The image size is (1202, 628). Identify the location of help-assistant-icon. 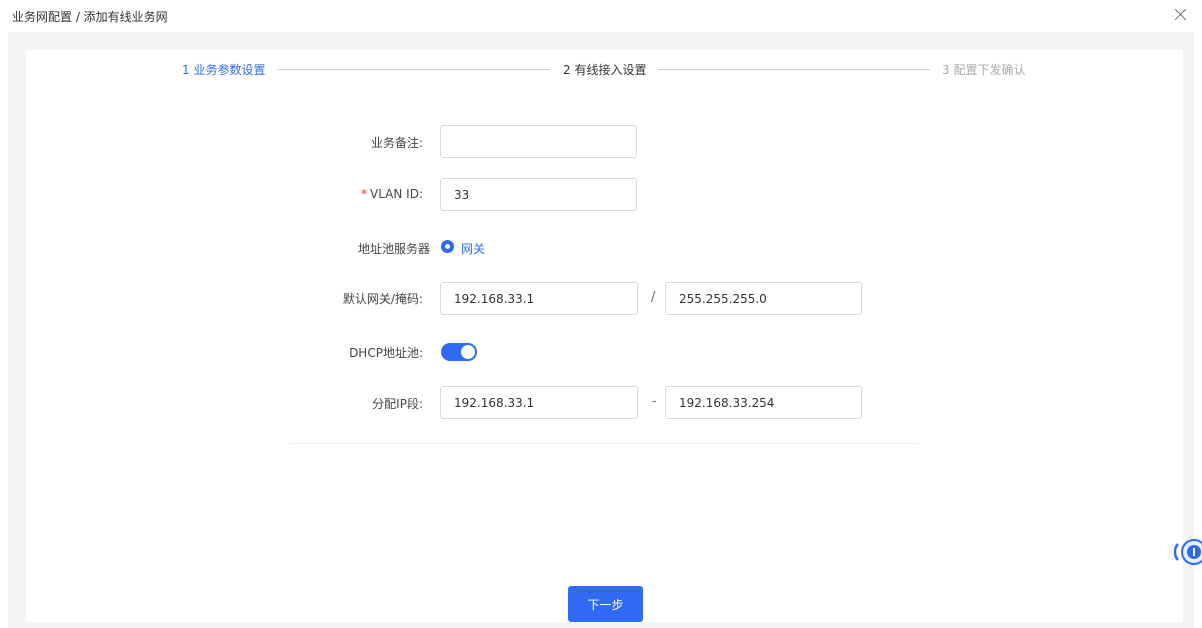
(1186, 552).